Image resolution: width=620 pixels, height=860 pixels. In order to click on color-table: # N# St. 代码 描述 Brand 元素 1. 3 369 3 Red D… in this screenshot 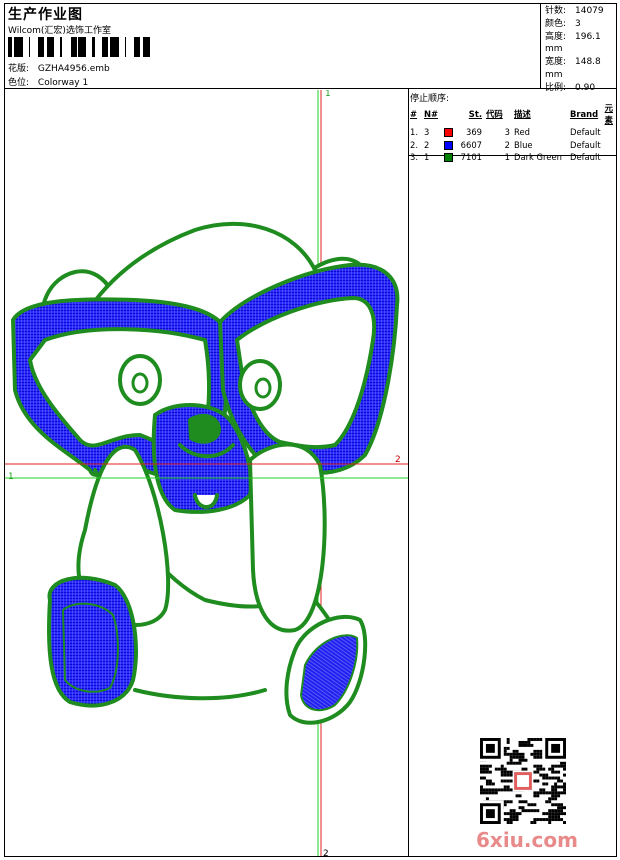, I will do `click(514, 133)`.